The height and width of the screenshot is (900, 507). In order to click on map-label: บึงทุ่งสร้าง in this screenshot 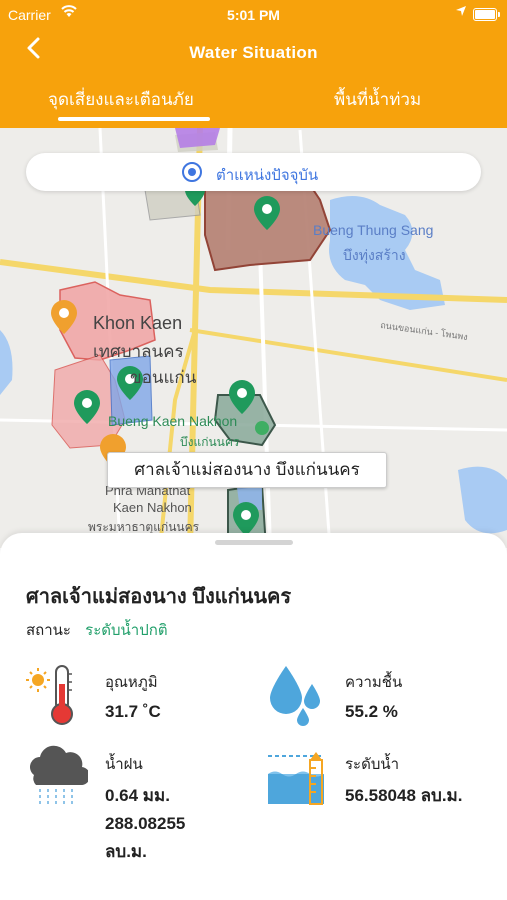, I will do `click(374, 255)`.